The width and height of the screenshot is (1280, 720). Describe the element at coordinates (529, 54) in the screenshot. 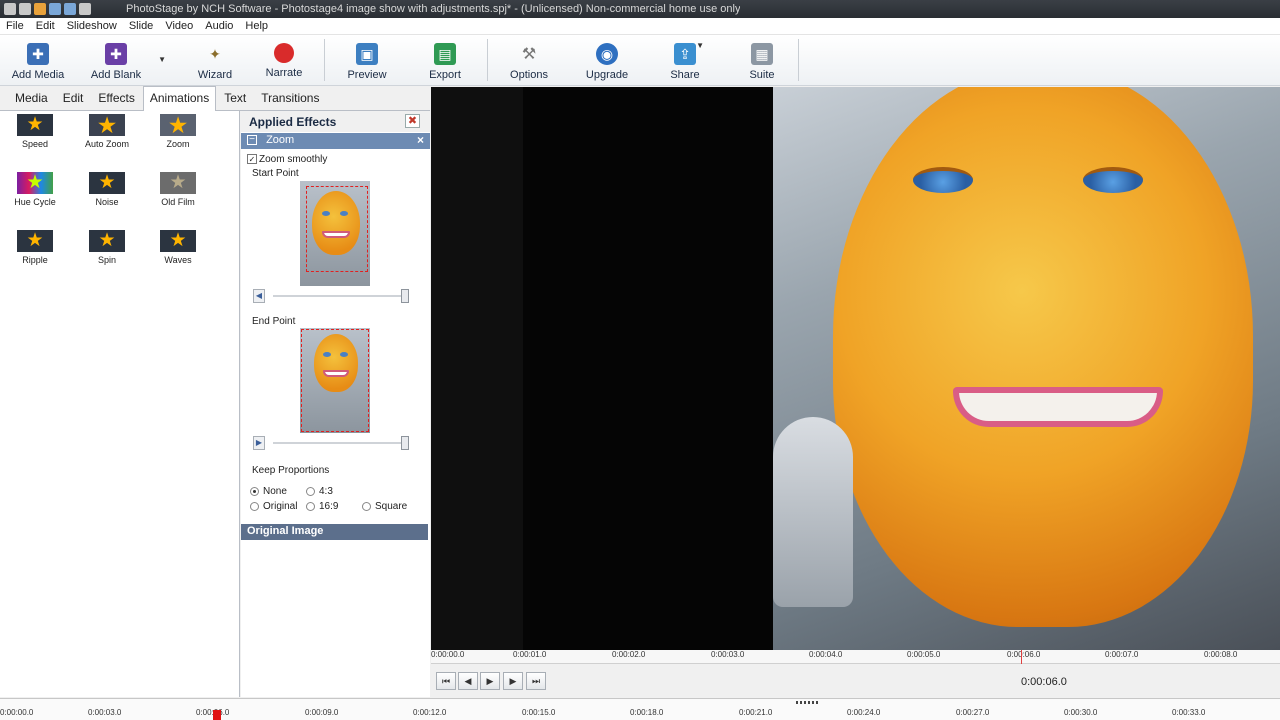

I see `options-tools-icon: ⚒` at that location.